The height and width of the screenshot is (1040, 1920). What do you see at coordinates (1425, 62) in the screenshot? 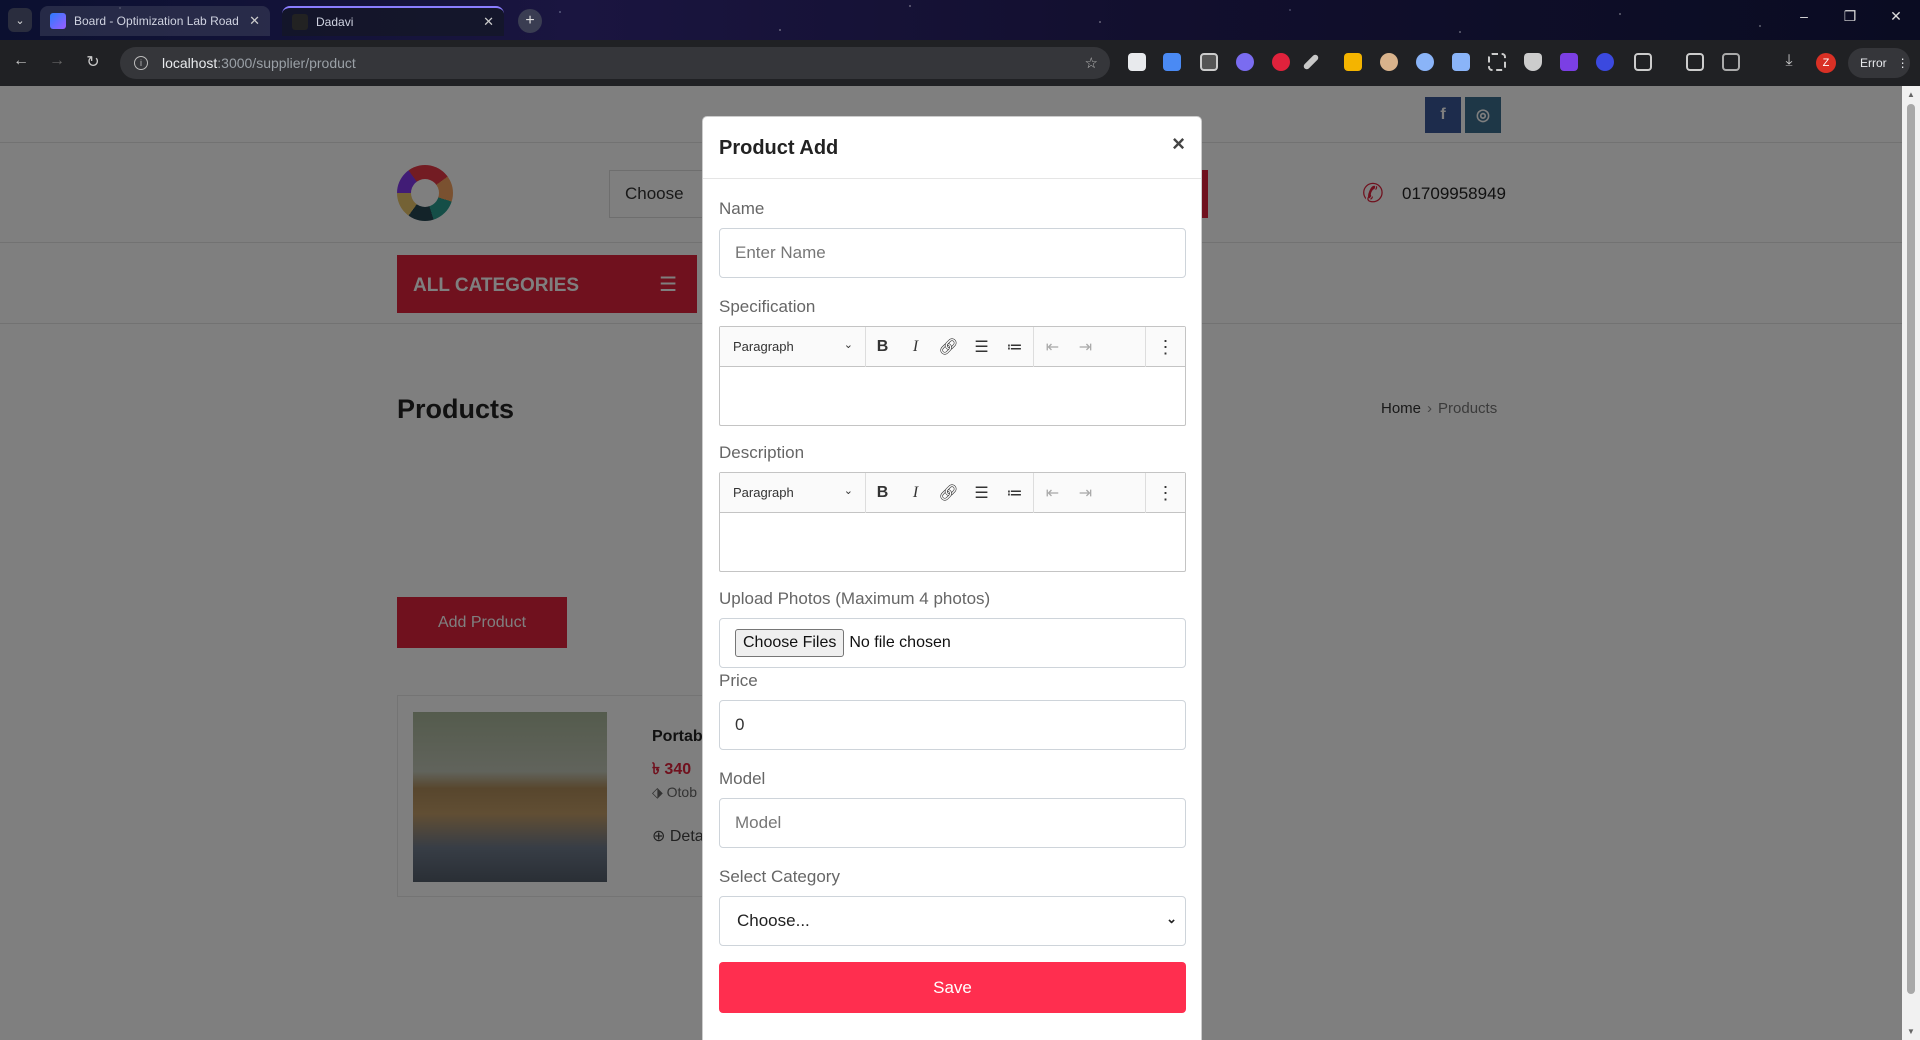
I see `extension-badge-icon` at bounding box center [1425, 62].